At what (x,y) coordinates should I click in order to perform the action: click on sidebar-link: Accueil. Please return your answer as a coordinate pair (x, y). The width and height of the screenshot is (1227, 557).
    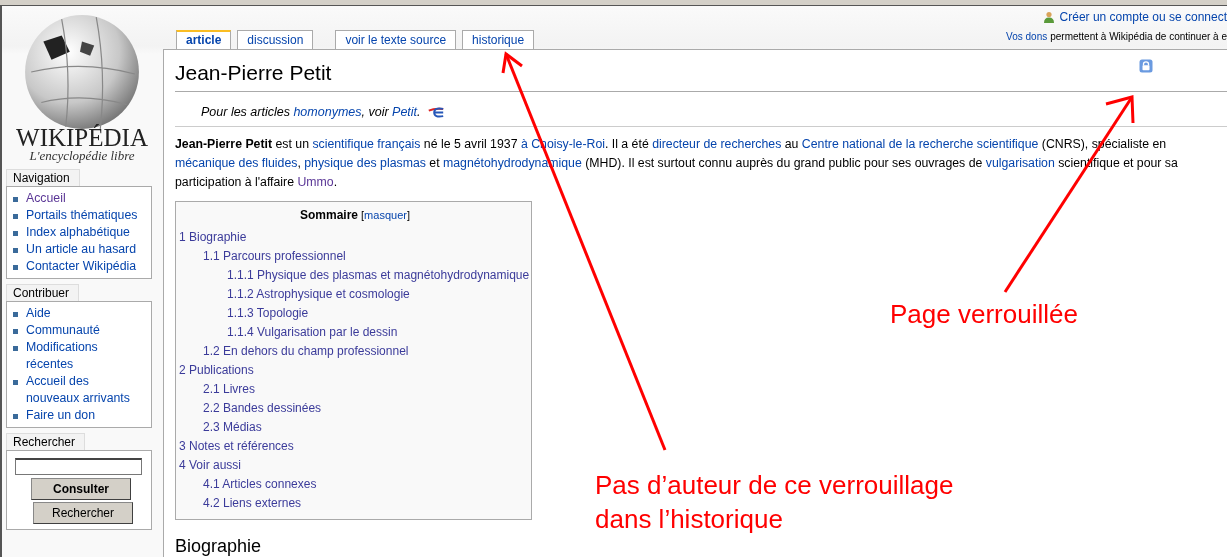
    Looking at the image, I should click on (46, 198).